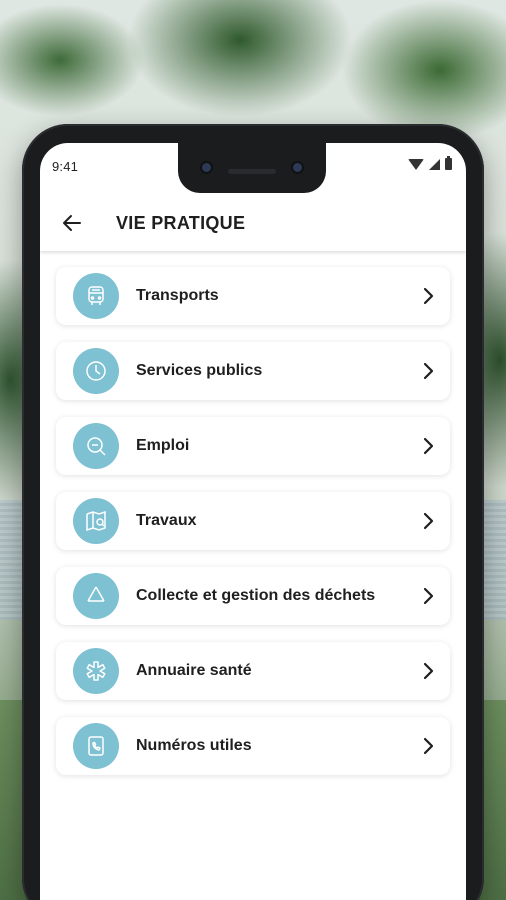 The height and width of the screenshot is (900, 506). What do you see at coordinates (206, 167) in the screenshot?
I see `camera-icon` at bounding box center [206, 167].